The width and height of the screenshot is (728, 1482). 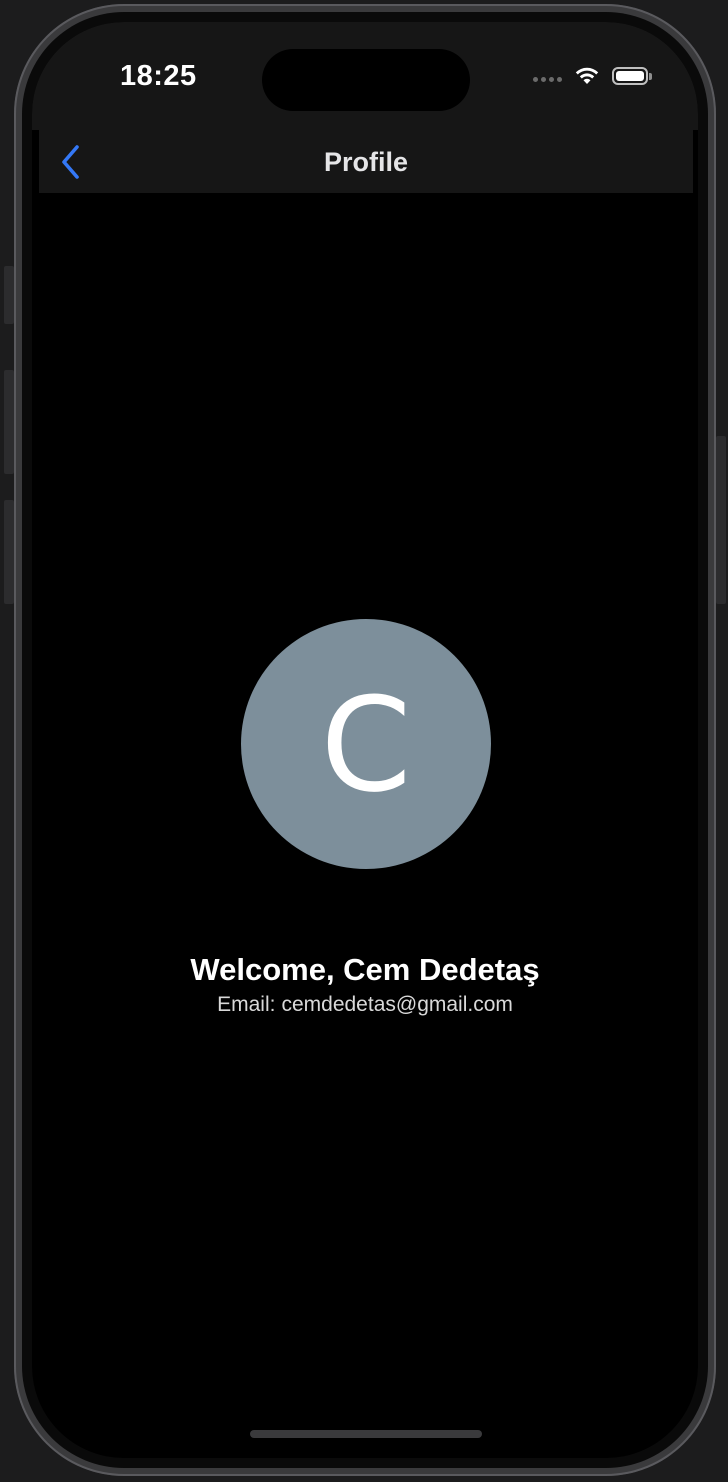 What do you see at coordinates (547, 79) in the screenshot?
I see `signal-dots-icon` at bounding box center [547, 79].